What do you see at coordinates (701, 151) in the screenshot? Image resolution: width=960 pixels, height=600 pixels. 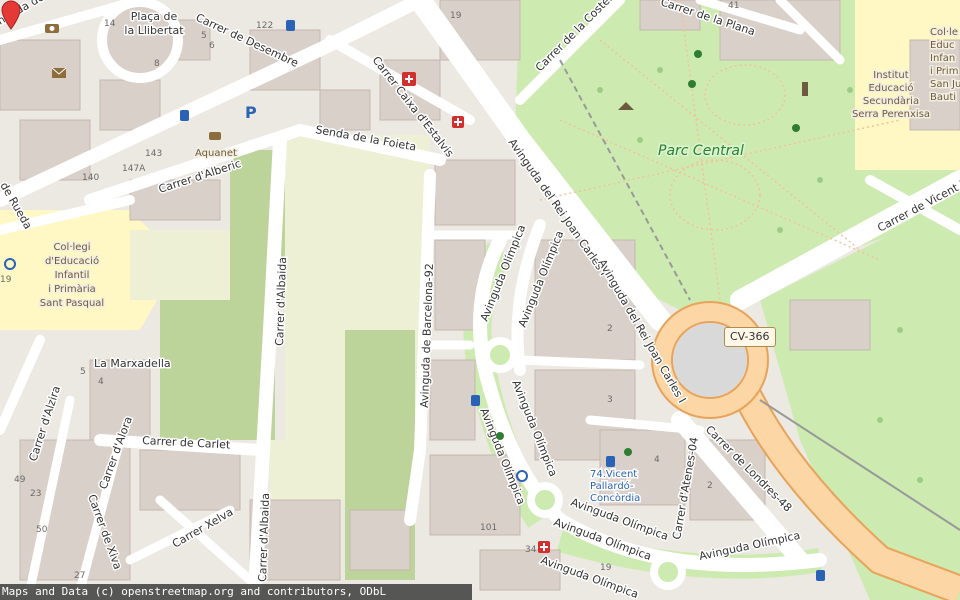 I see `park-label: Parc Central` at bounding box center [701, 151].